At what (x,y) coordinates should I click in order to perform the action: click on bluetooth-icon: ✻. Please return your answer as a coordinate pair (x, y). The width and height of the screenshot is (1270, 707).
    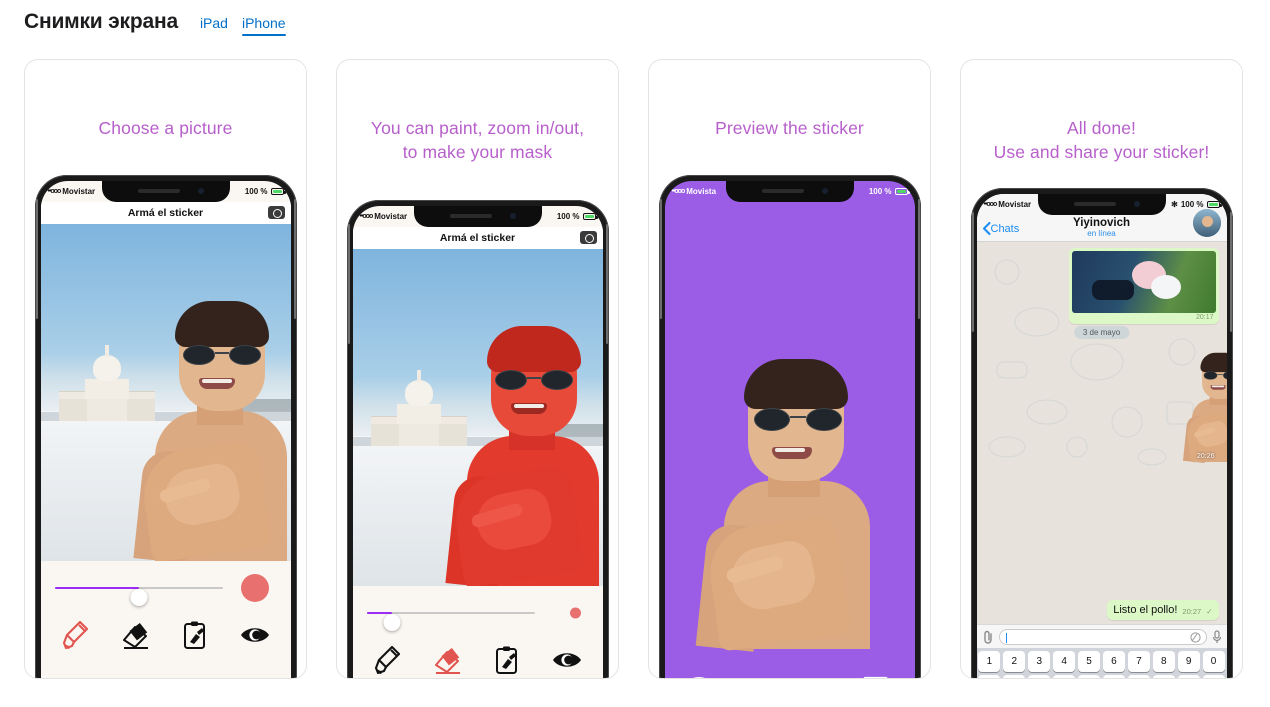
    Looking at the image, I should click on (1174, 204).